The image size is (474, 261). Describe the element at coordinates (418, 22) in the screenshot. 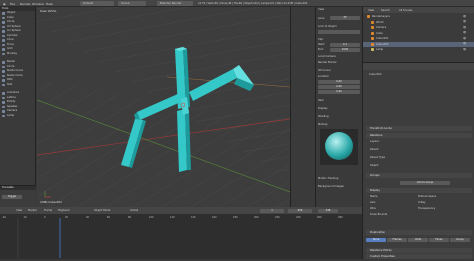

I see `outliner-row: World 👁` at that location.